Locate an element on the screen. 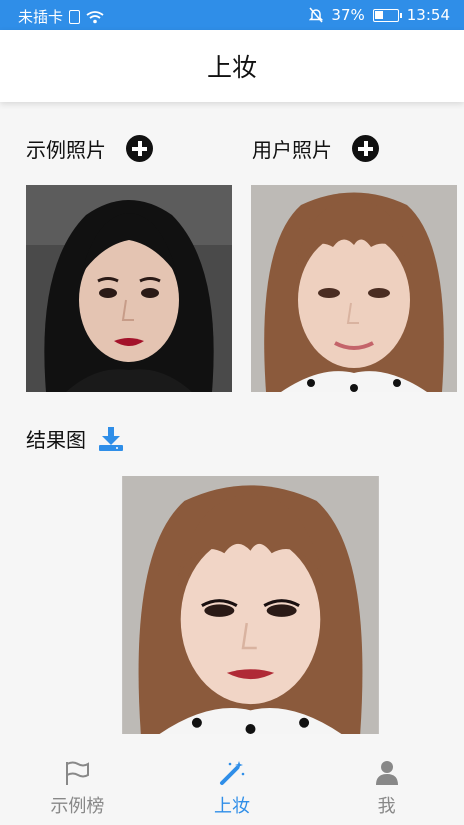 Image resolution: width=464 pixels, height=825 pixels. page-title: 上妆 is located at coordinates (231, 67).